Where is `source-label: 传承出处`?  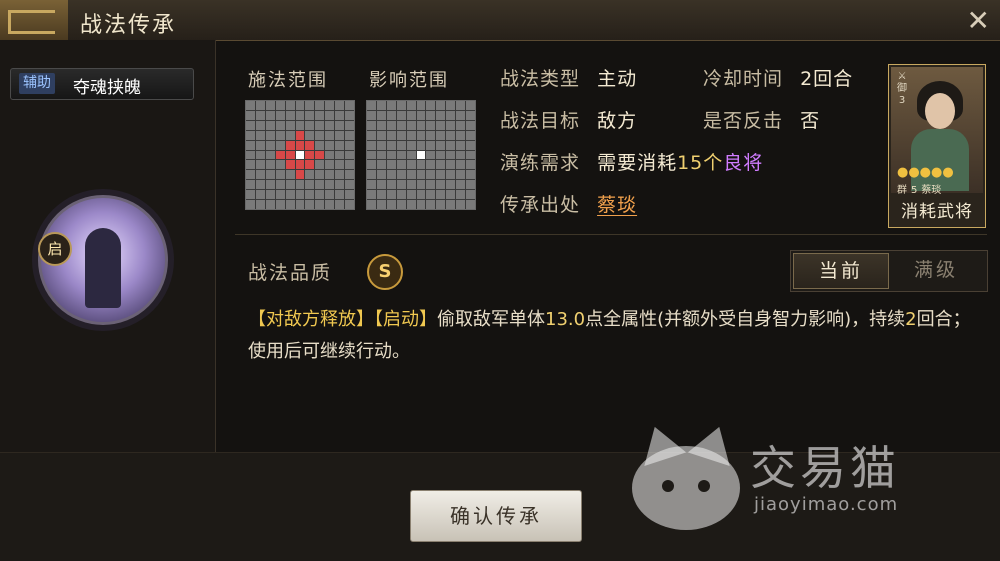
source-label: 传承出处 is located at coordinates (540, 205).